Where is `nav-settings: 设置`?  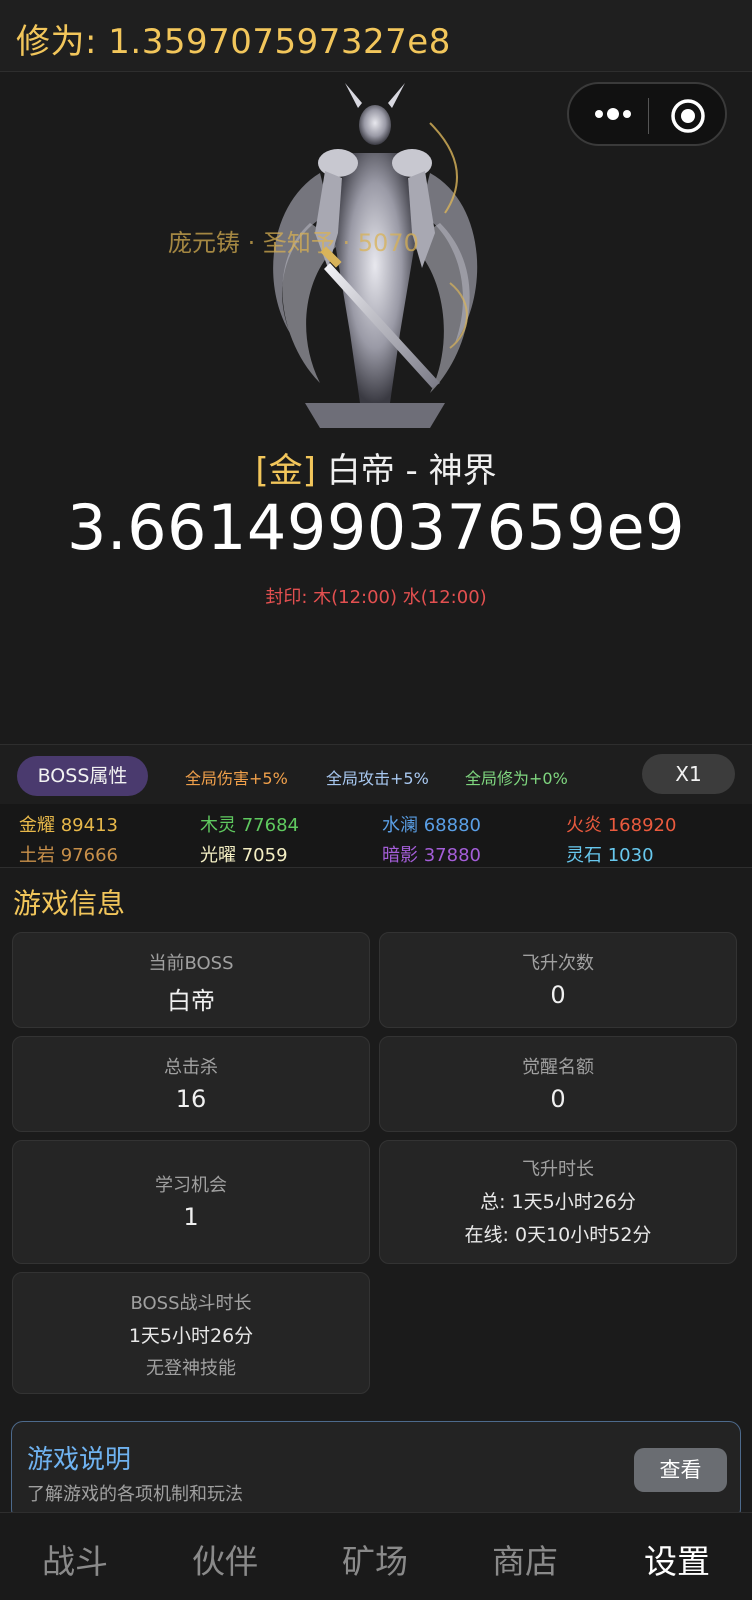
nav-settings: 设置 is located at coordinates (677, 1559).